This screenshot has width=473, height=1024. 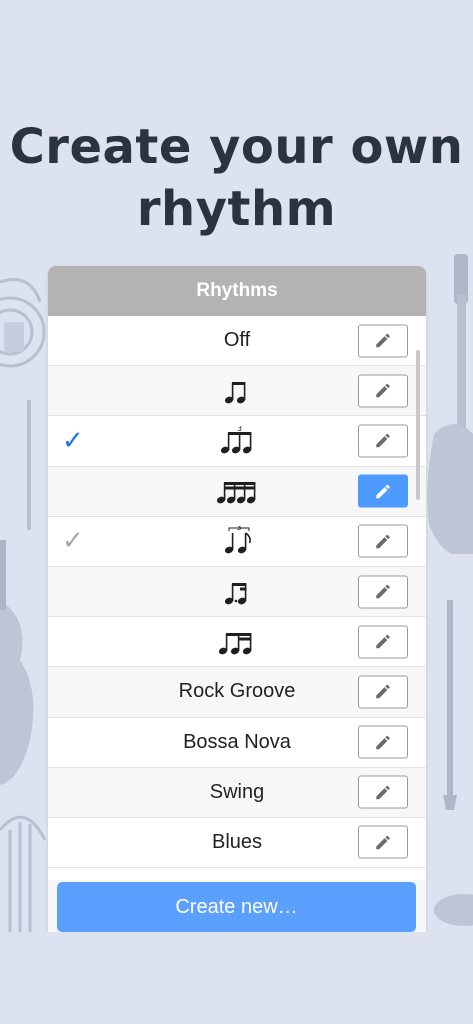 What do you see at coordinates (236, 178) in the screenshot?
I see `page-headline: Create your own rhythm` at bounding box center [236, 178].